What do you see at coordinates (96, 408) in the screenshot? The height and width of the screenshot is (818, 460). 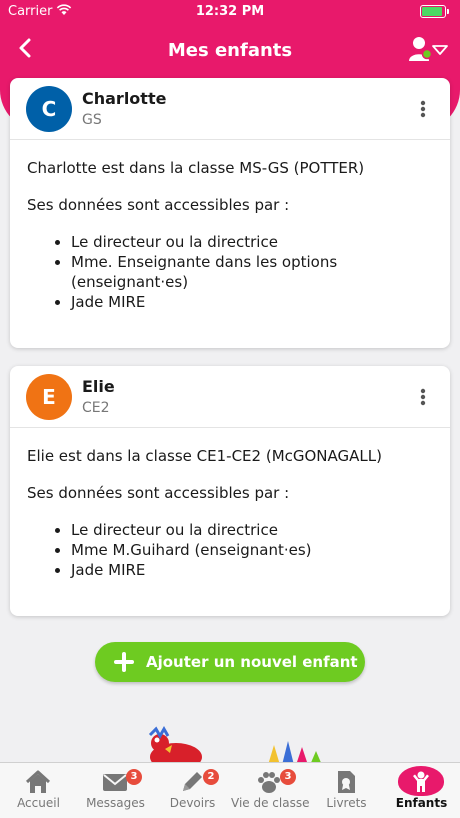 I see `child-level: CE2` at bounding box center [96, 408].